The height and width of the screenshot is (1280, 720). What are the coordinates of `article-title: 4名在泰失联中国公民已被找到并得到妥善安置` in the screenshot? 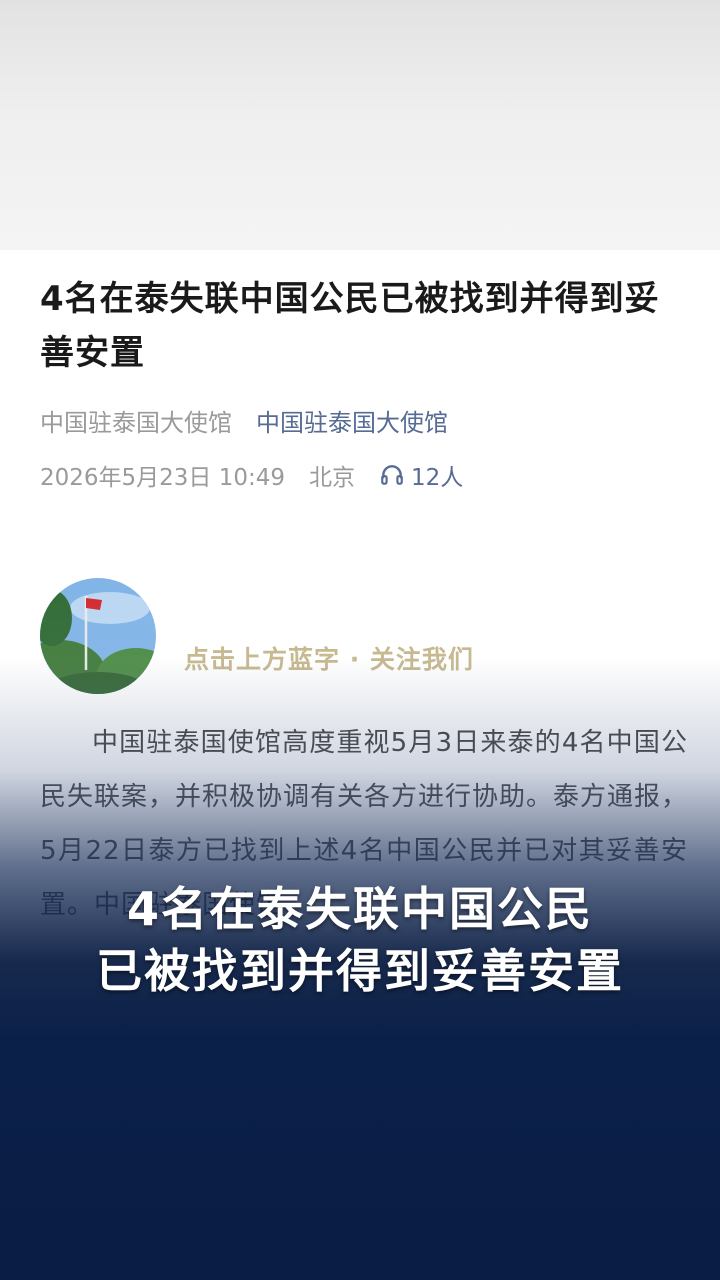 It's located at (350, 326).